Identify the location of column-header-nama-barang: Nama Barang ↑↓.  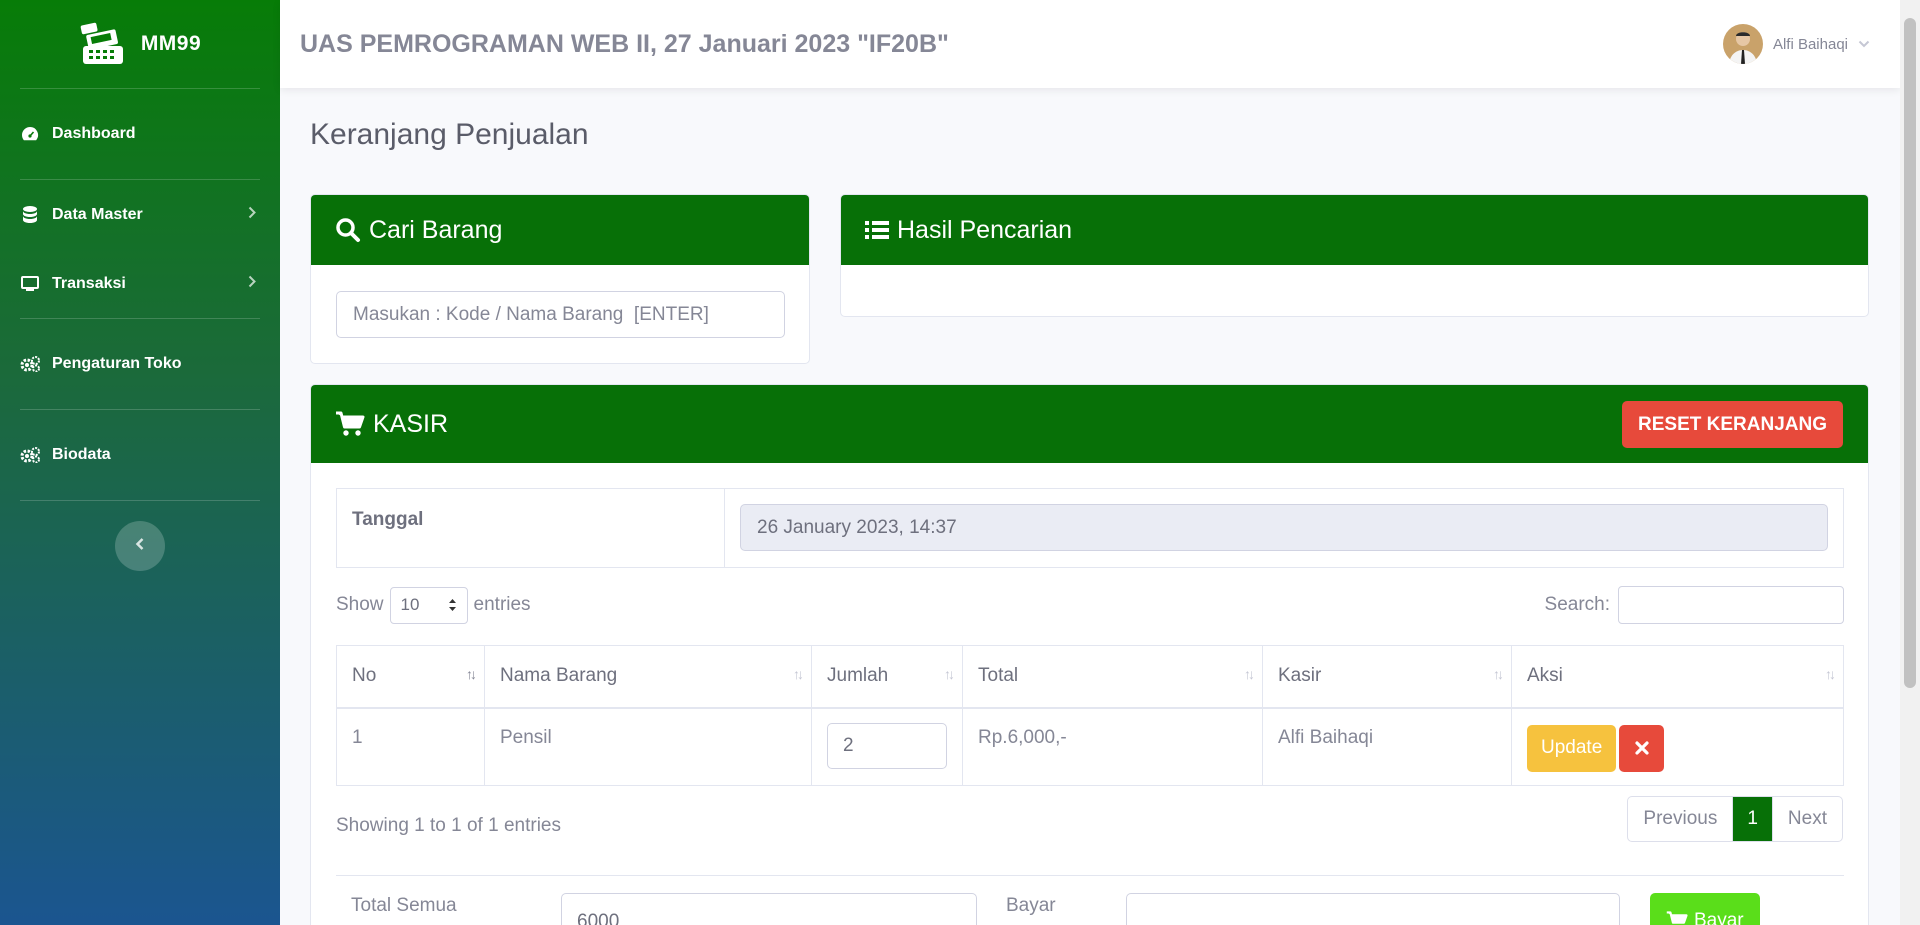
(648, 677).